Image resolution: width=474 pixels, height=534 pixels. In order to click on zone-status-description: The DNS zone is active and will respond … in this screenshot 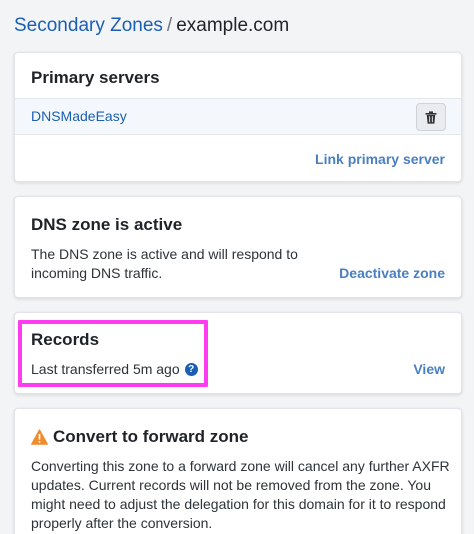, I will do `click(164, 263)`.